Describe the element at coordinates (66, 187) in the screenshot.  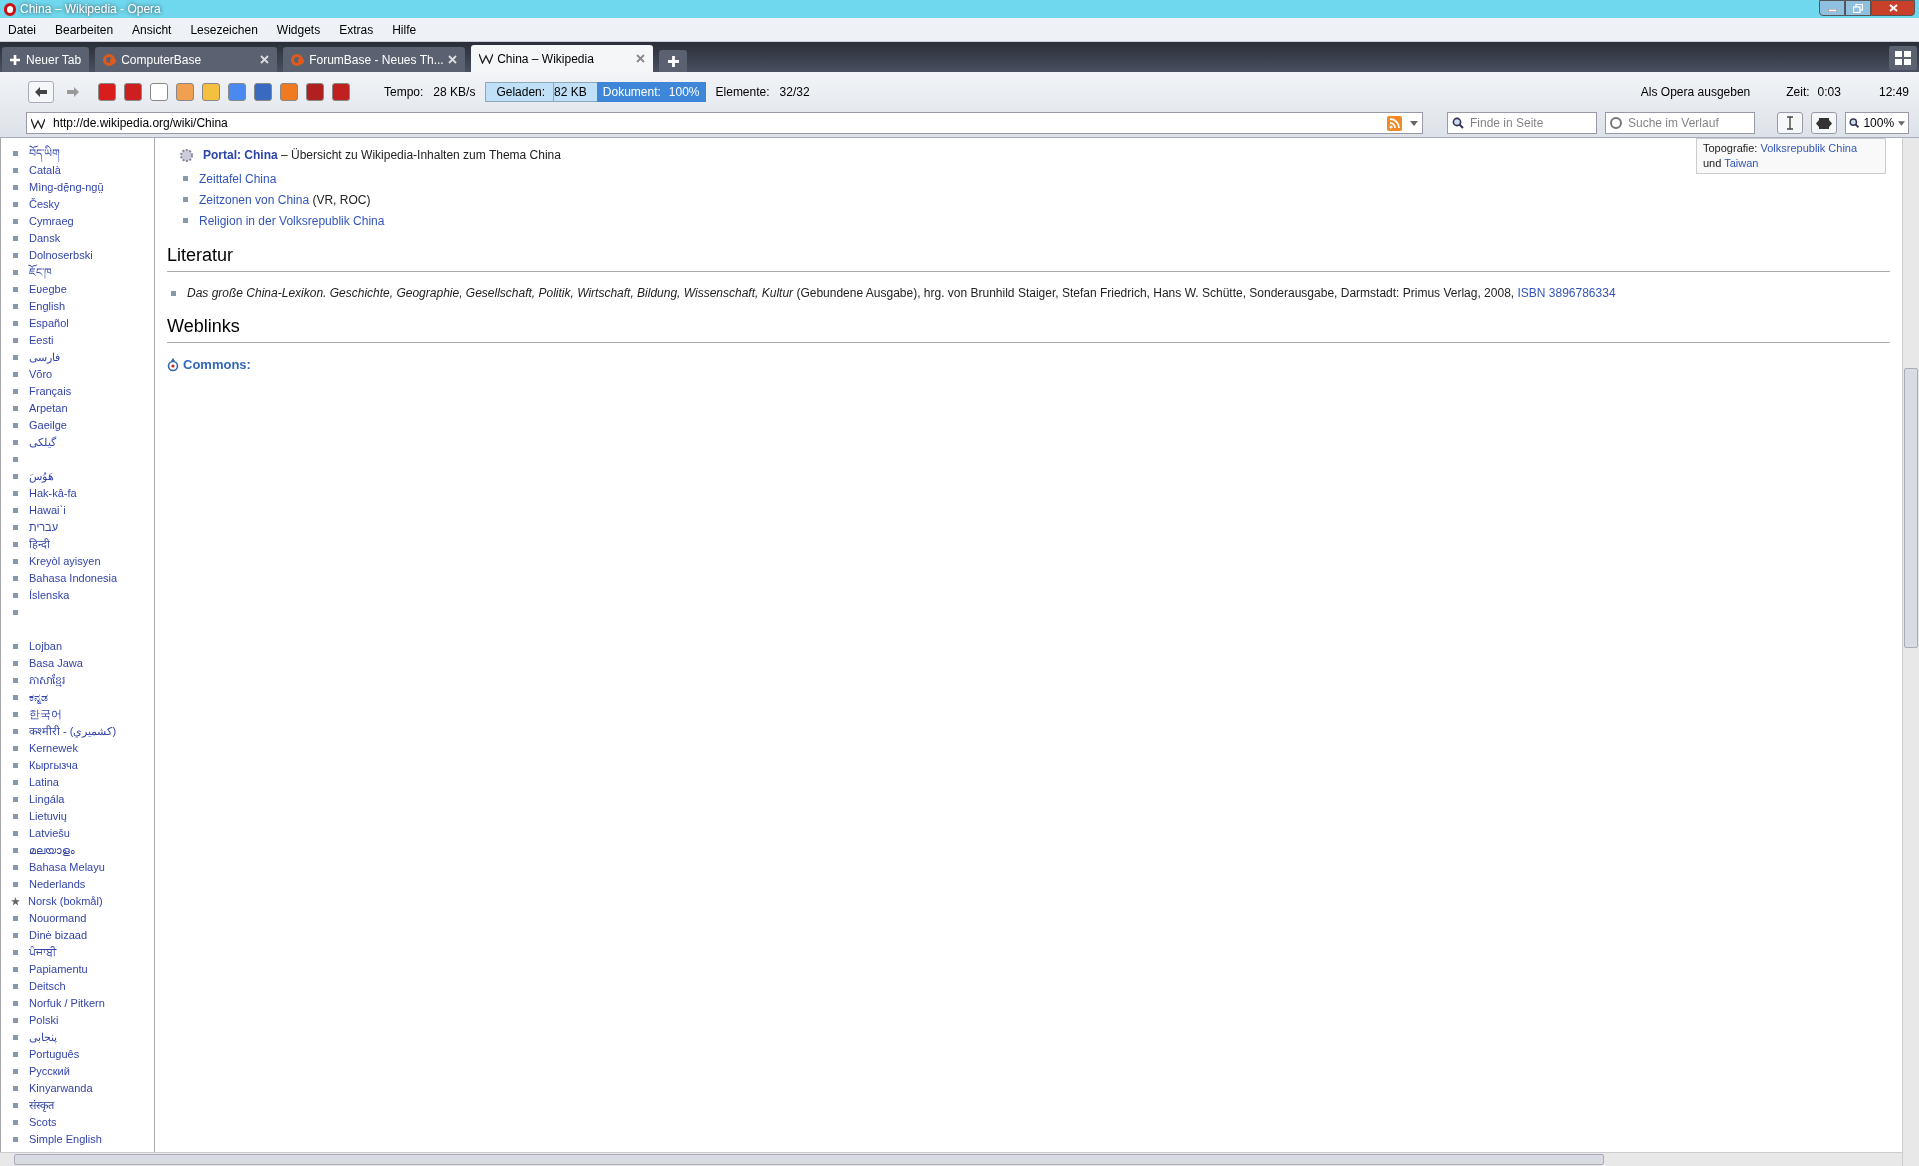
I see `language-link: Mìng-dĕ̤ng-ngṳ̄` at that location.